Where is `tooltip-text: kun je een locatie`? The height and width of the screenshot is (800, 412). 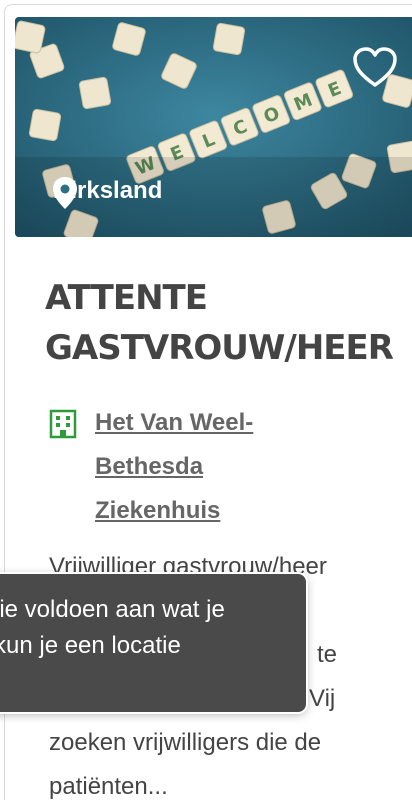 tooltip-text: kun je een locatie is located at coordinates (90, 645).